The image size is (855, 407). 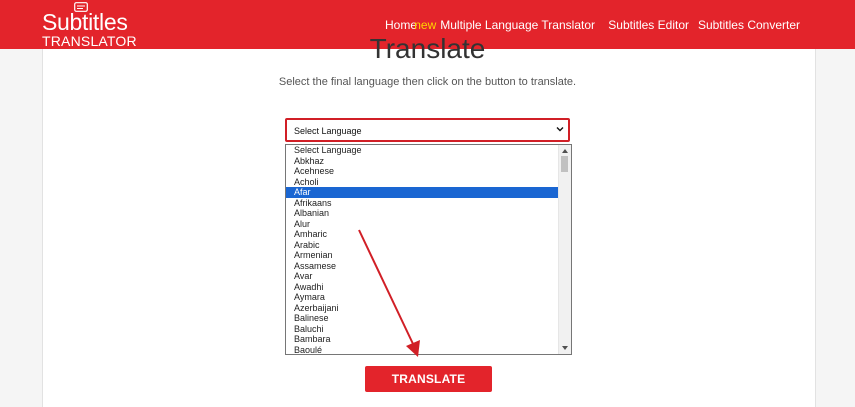 What do you see at coordinates (428, 379) in the screenshot?
I see `translate-button: TRANSLATE` at bounding box center [428, 379].